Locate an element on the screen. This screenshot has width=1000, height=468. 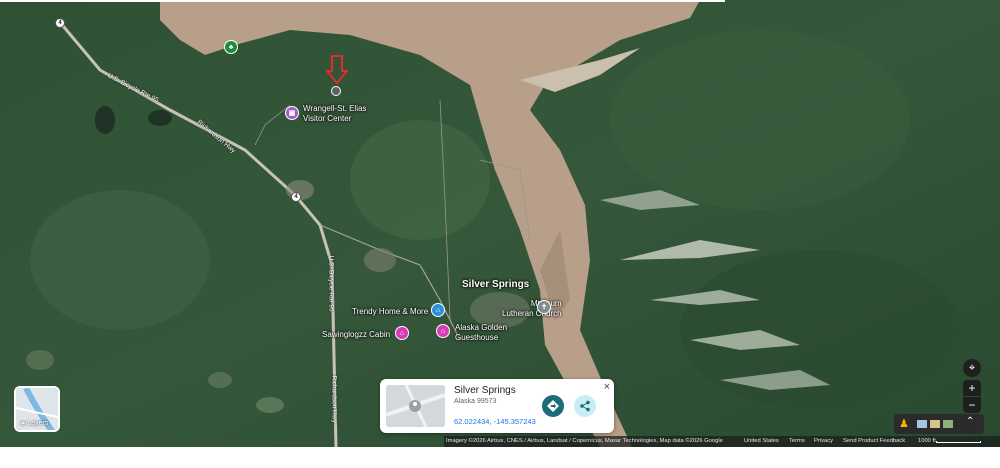
privacy-link: Privacy is located at coordinates (823, 441).